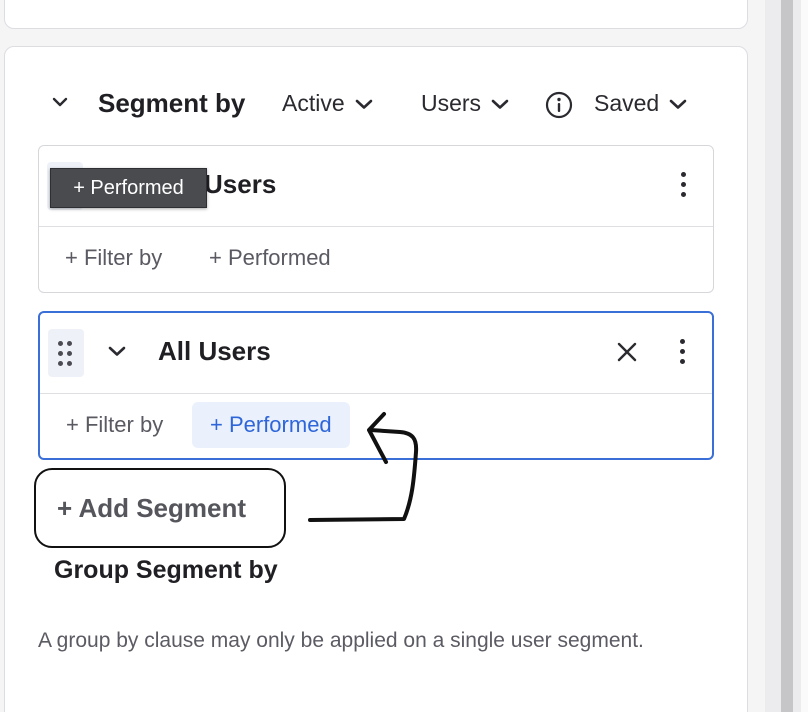  What do you see at coordinates (627, 354) in the screenshot?
I see `close-icon` at bounding box center [627, 354].